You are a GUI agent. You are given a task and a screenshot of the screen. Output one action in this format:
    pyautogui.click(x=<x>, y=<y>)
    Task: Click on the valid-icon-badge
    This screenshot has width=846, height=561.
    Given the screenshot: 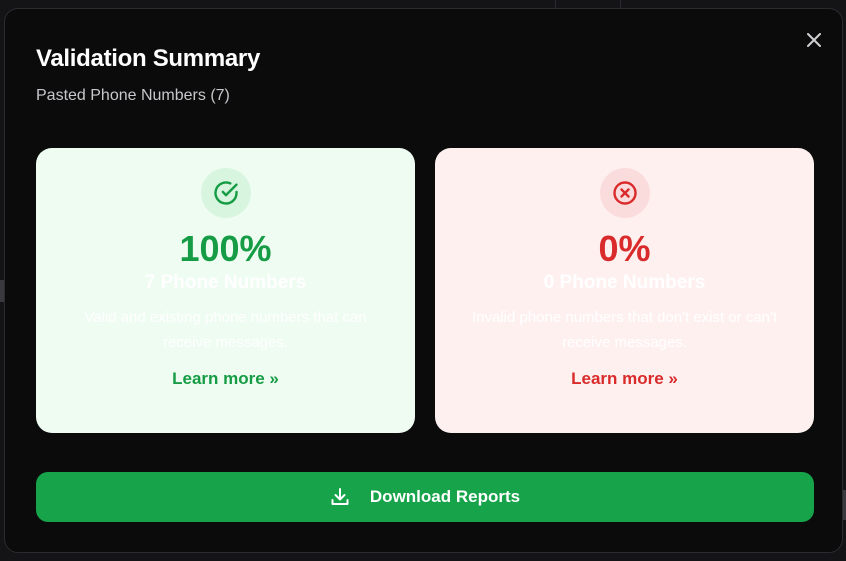 What is the action you would take?
    pyautogui.click(x=225, y=193)
    